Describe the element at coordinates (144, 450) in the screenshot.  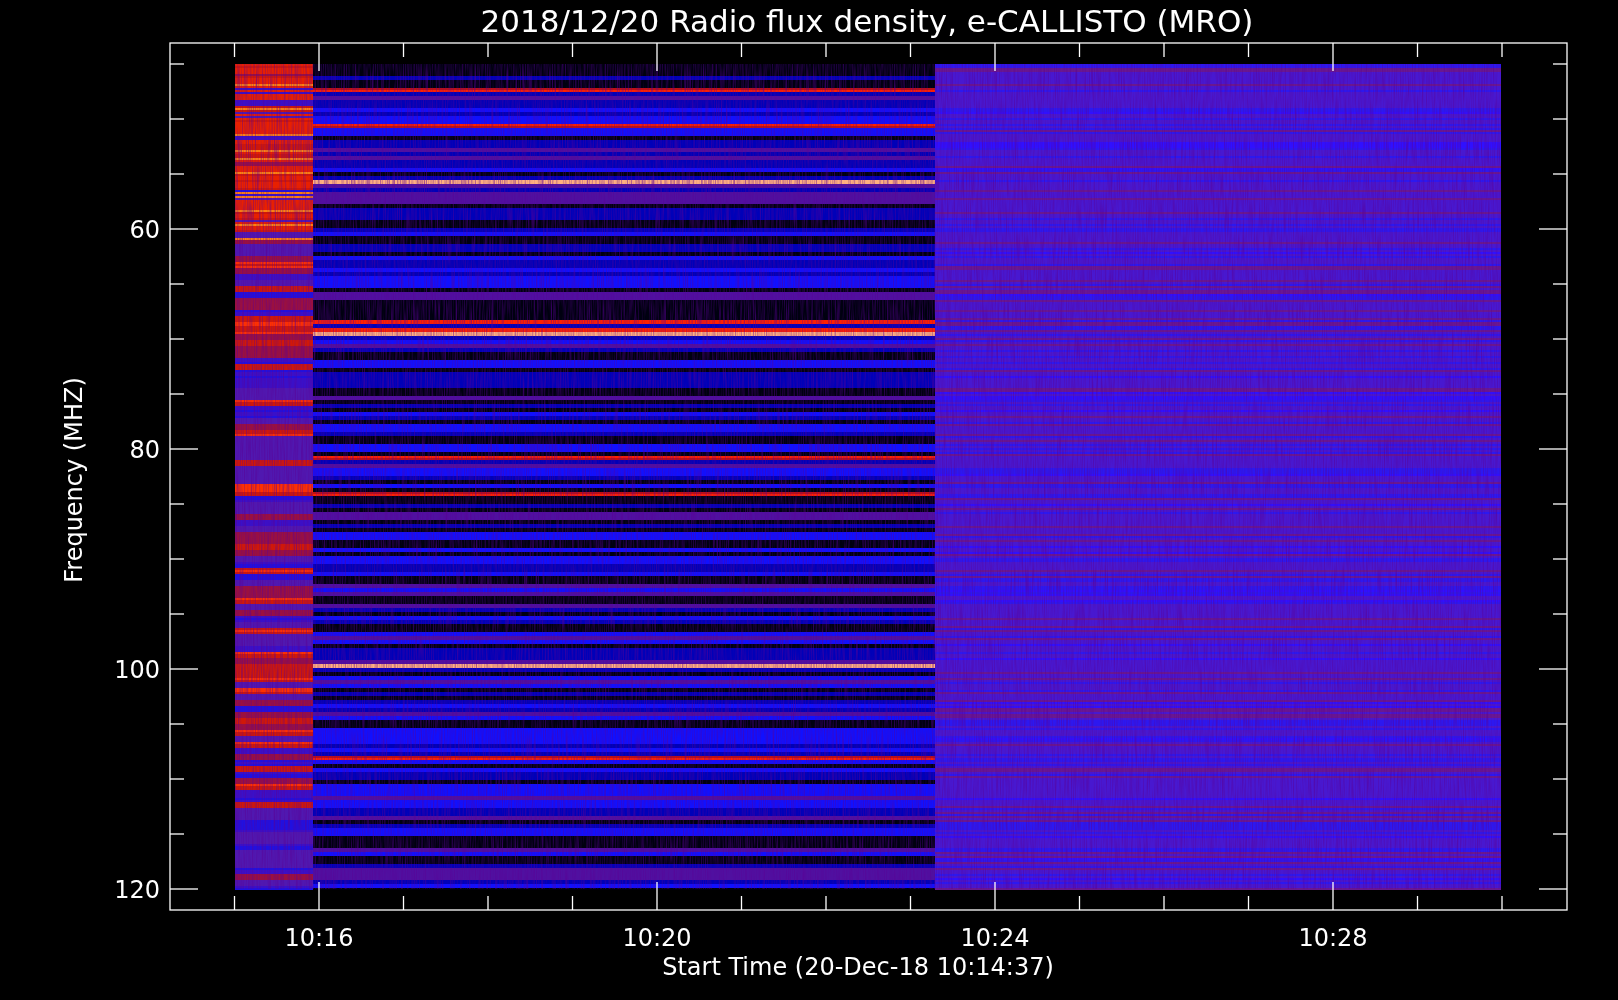
I see `tick-label: 80` at that location.